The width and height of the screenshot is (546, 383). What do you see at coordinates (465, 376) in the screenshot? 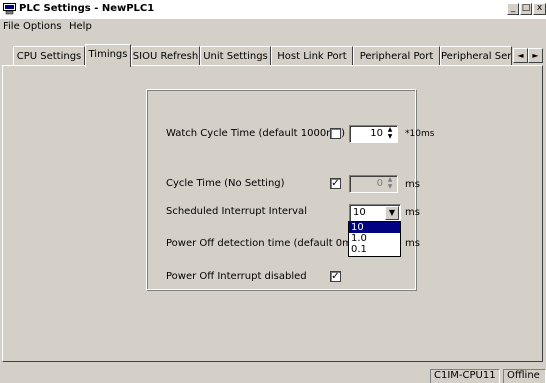
I see `status-cpu-type: C1IM-CPU11` at bounding box center [465, 376].